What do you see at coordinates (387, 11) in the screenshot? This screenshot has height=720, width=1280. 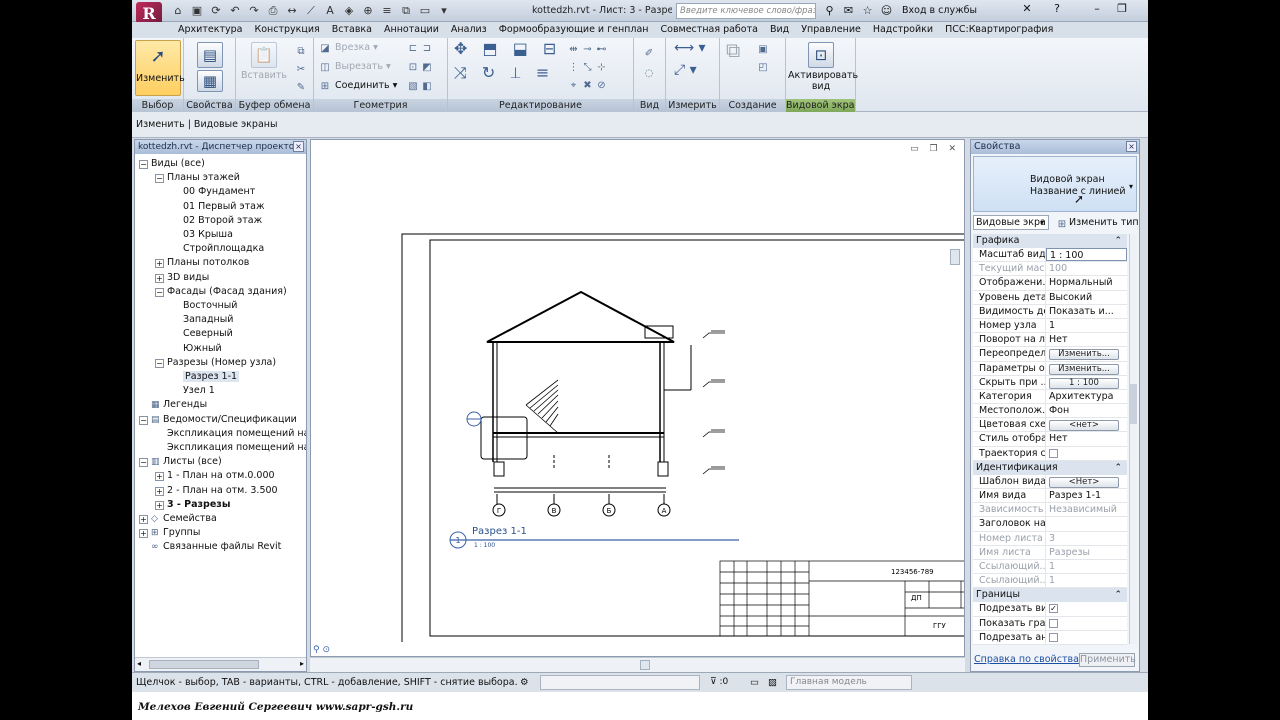 I see `thin-lines-icon: ≡` at bounding box center [387, 11].